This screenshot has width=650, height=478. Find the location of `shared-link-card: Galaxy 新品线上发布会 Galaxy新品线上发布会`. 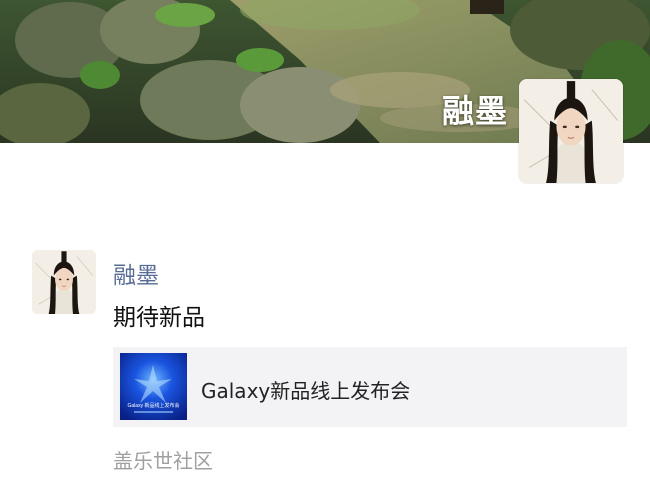

shared-link-card: Galaxy 新品线上发布会 Galaxy新品线上发布会 is located at coordinates (370, 387).